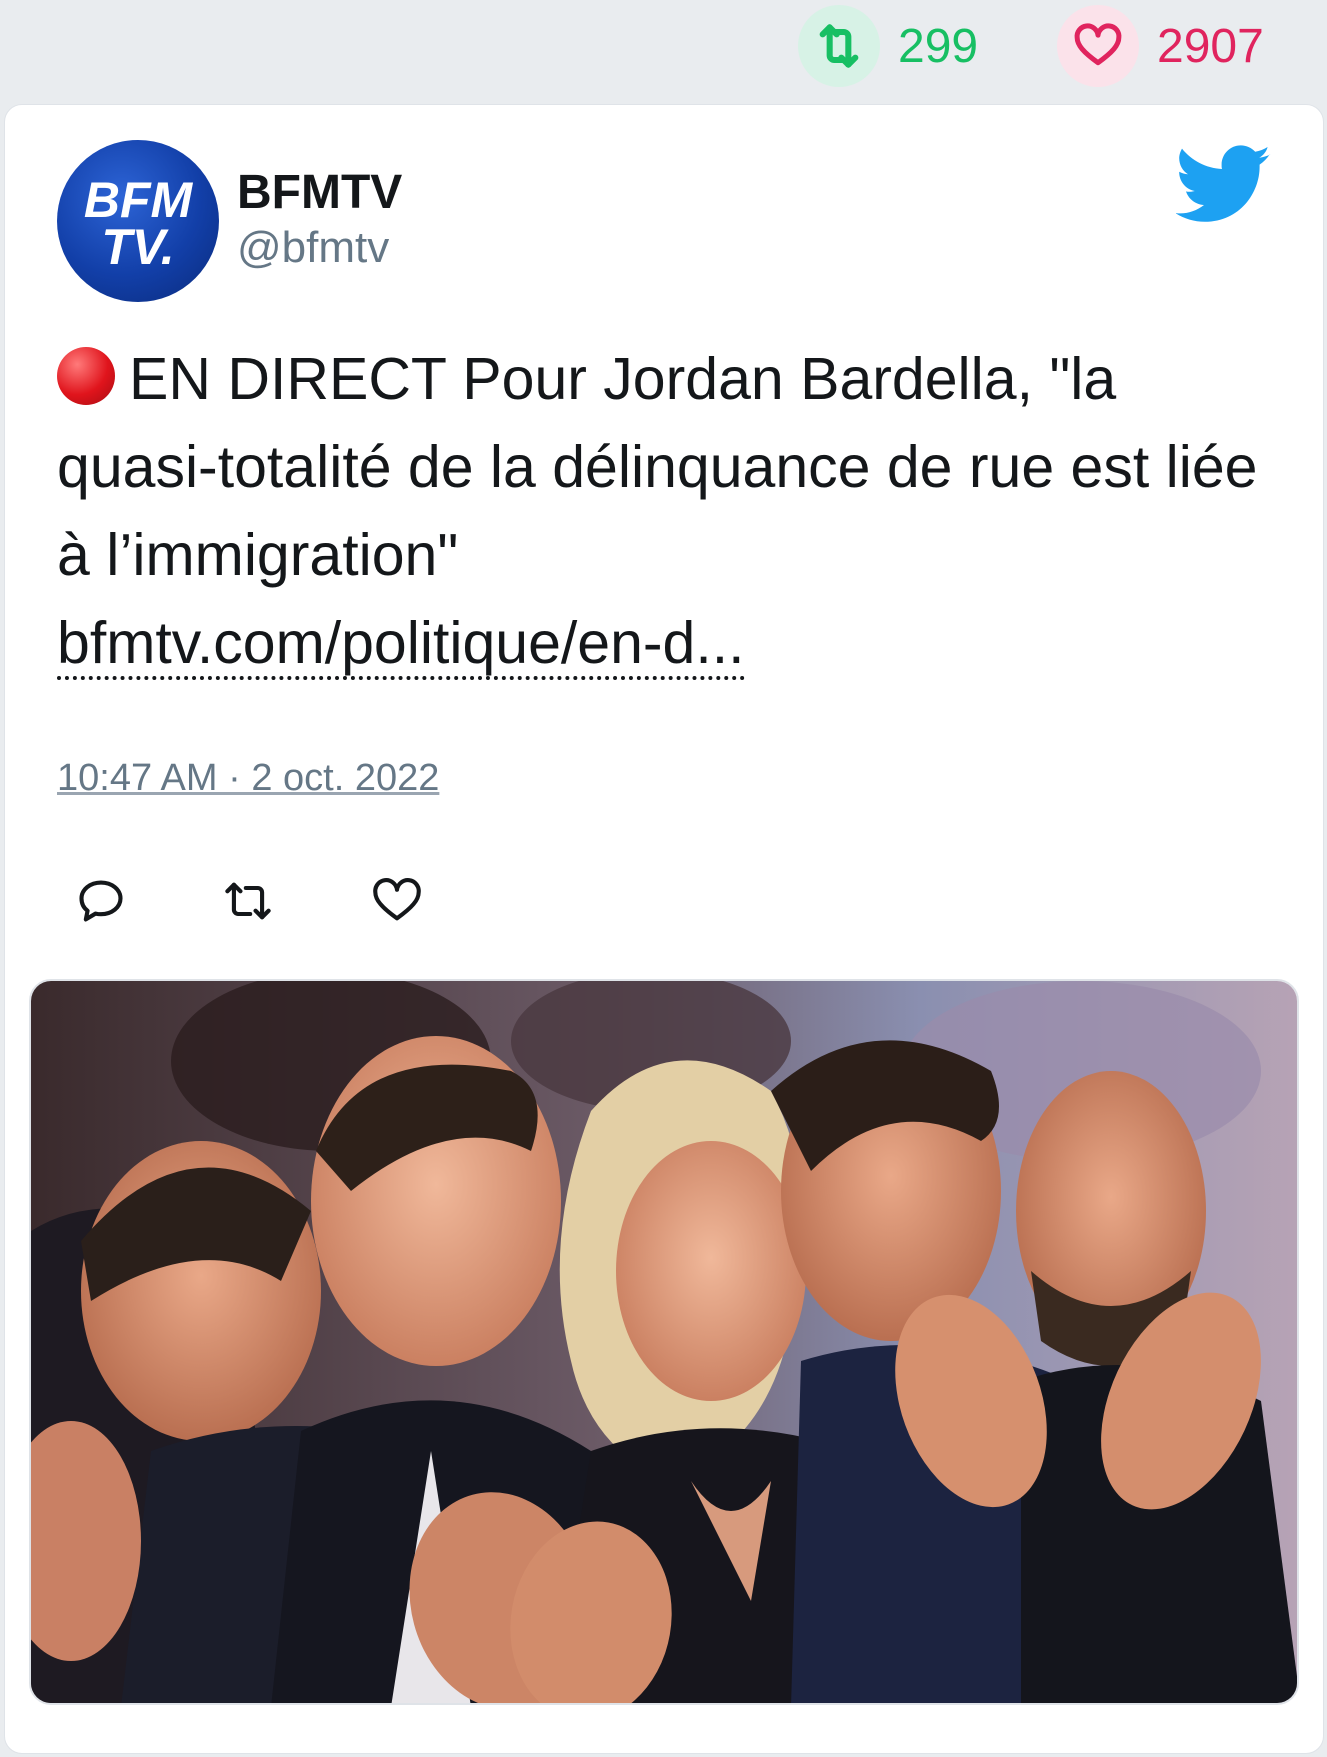 The width and height of the screenshot is (1327, 1757). I want to click on reply-icon, so click(101, 901).